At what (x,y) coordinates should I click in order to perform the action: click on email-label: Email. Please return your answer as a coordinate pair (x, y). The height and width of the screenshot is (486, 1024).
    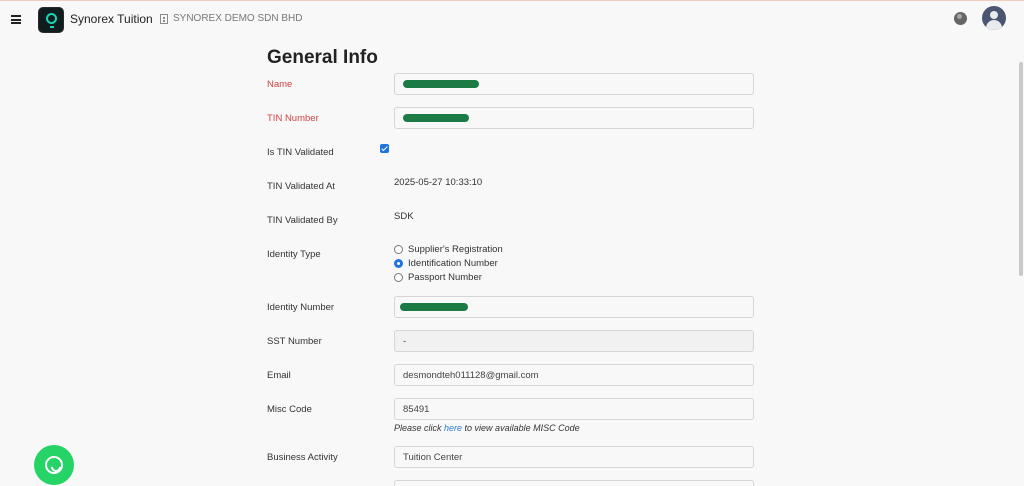
    Looking at the image, I should click on (279, 375).